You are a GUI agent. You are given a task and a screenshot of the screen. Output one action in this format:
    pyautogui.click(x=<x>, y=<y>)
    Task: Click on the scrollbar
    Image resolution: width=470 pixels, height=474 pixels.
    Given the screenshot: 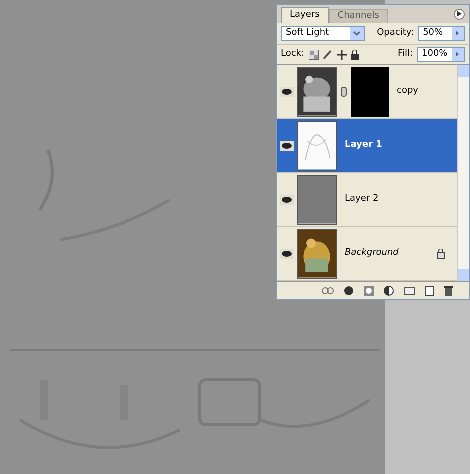 What is the action you would take?
    pyautogui.click(x=463, y=173)
    